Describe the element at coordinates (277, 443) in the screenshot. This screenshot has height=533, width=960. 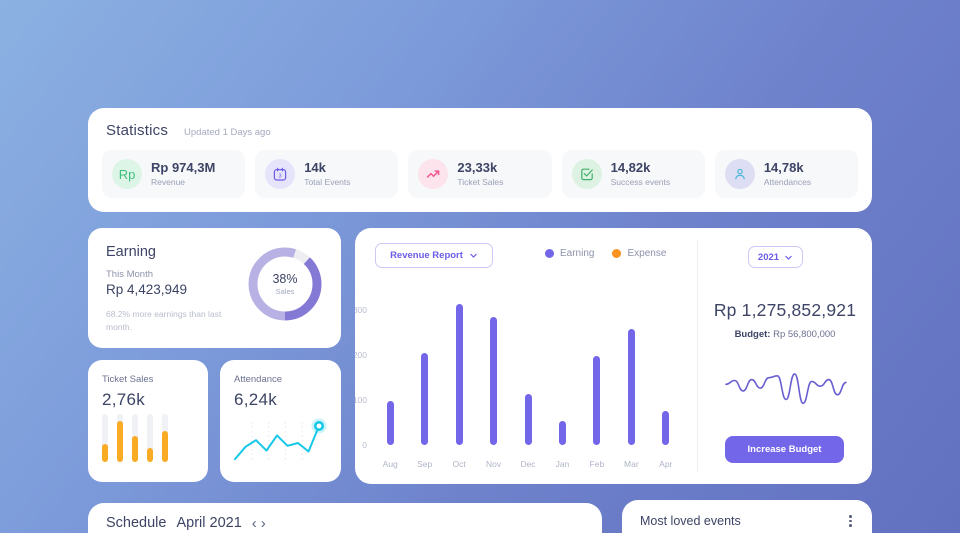
I see `sparkline-path` at that location.